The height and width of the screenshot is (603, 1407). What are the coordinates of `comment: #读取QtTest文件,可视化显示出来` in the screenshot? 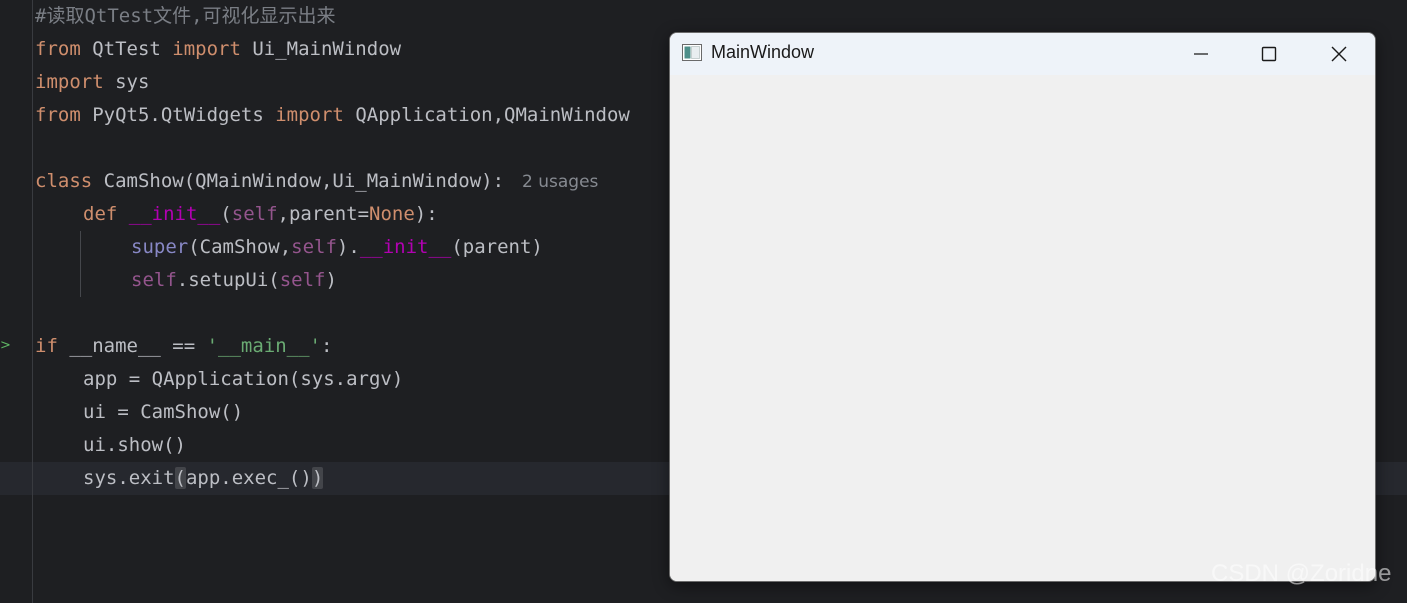 It's located at (185, 16).